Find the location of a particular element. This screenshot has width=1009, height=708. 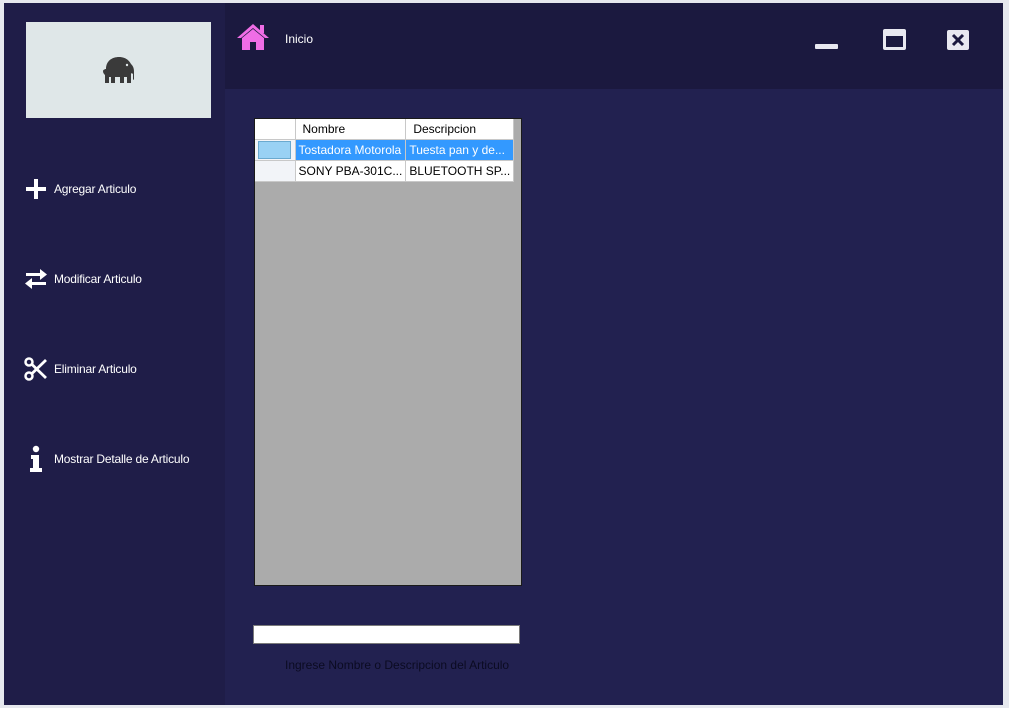

maximize-icon is located at coordinates (894, 39).